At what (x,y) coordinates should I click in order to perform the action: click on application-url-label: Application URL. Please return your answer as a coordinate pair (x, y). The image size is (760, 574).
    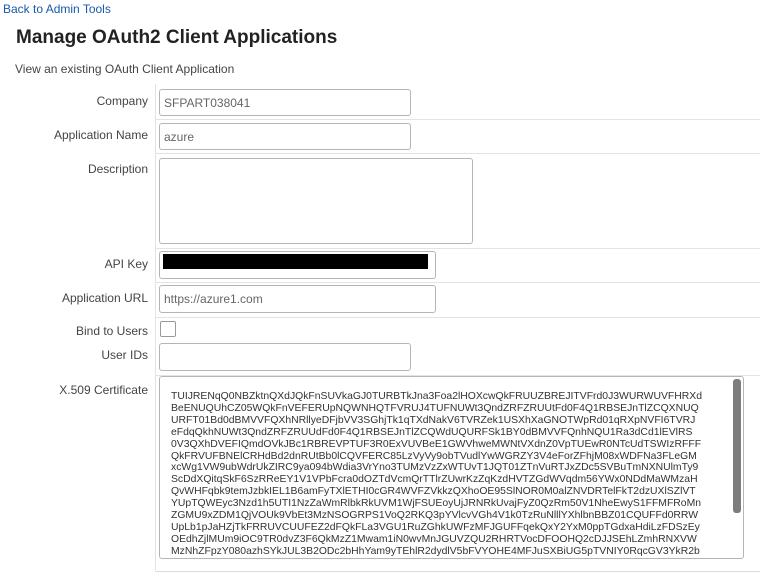
    Looking at the image, I should click on (104, 298).